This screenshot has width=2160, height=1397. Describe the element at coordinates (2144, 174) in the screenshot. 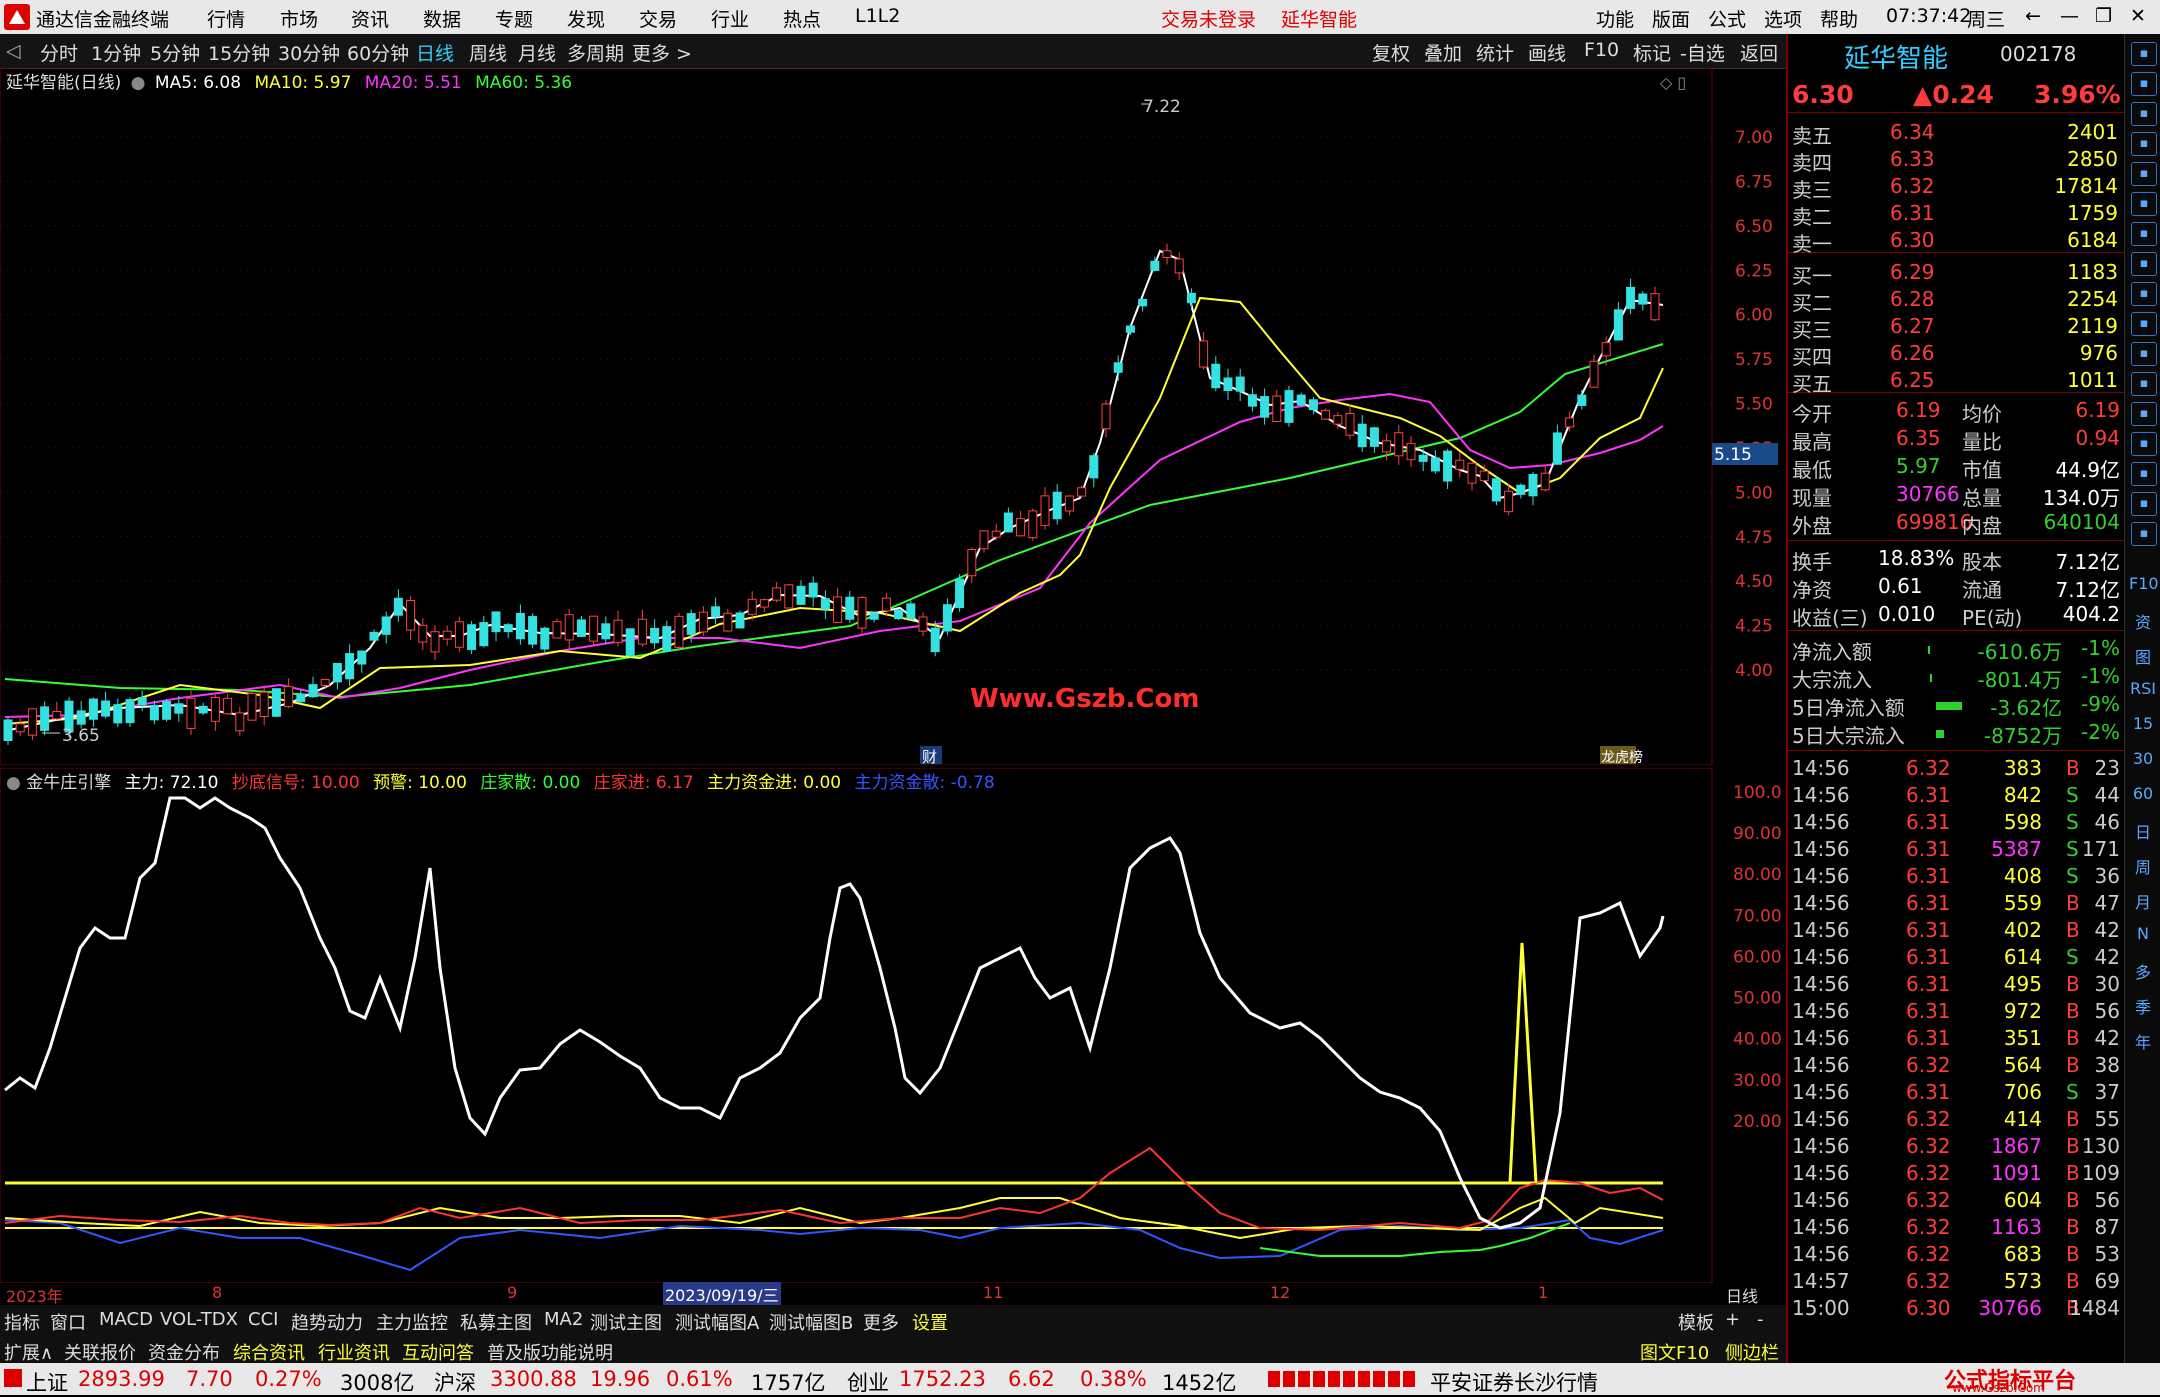

I see `chart-icon: ▪` at that location.